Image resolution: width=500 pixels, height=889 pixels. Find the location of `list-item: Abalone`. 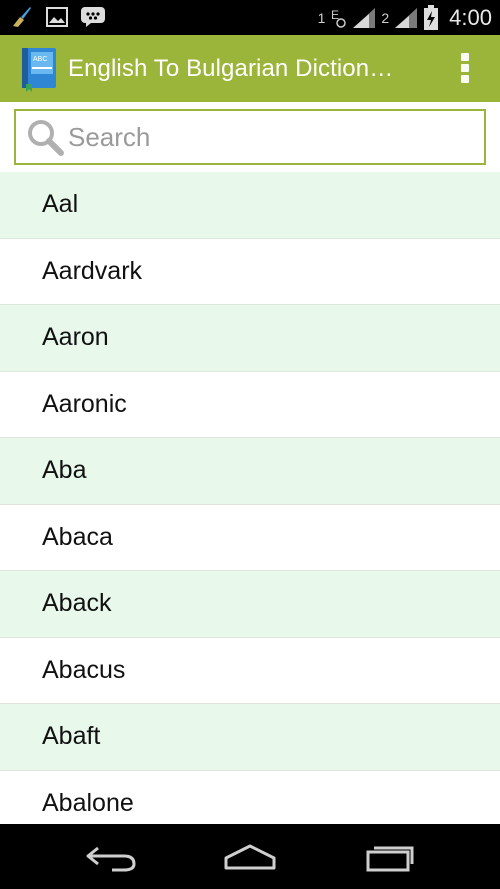

list-item: Abalone is located at coordinates (250, 798).